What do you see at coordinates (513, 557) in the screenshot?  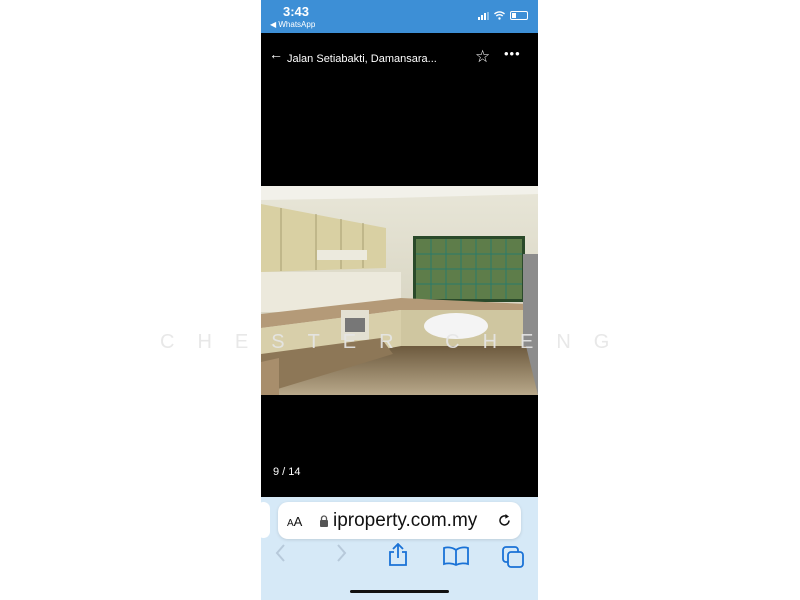 I see `tabs-icon` at bounding box center [513, 557].